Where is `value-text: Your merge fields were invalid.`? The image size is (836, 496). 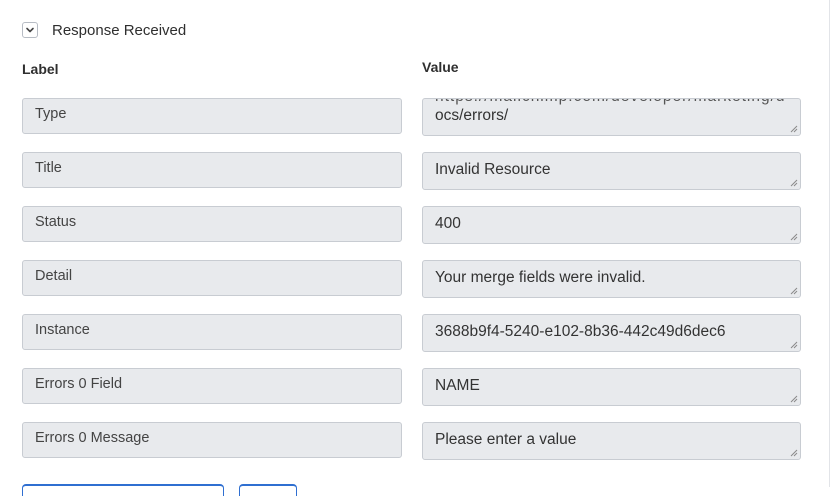
value-text: Your merge fields were invalid. is located at coordinates (540, 277).